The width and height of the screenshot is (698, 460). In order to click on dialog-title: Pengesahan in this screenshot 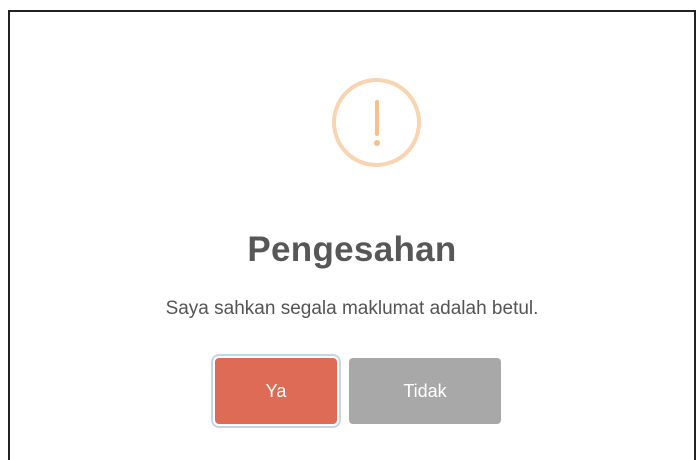, I will do `click(352, 249)`.